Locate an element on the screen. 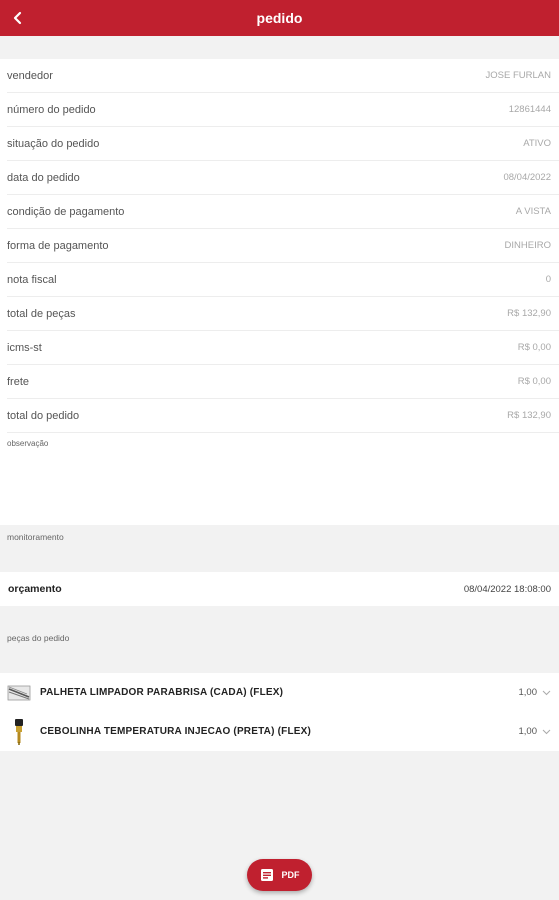 This screenshot has height=900, width=559. app-bar: pedido is located at coordinates (279, 18).